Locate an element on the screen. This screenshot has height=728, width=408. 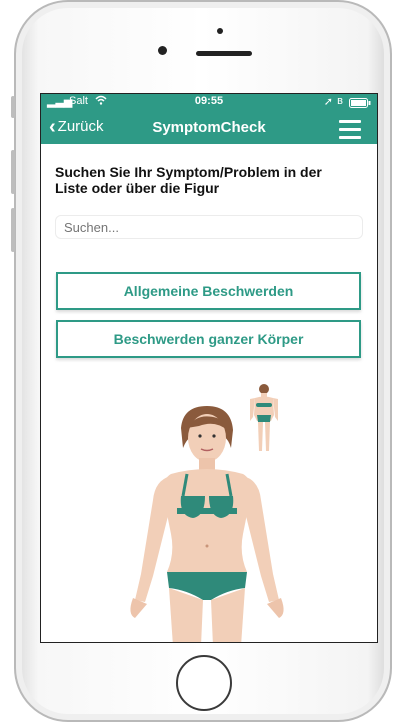
mute-switch is located at coordinates (13, 107).